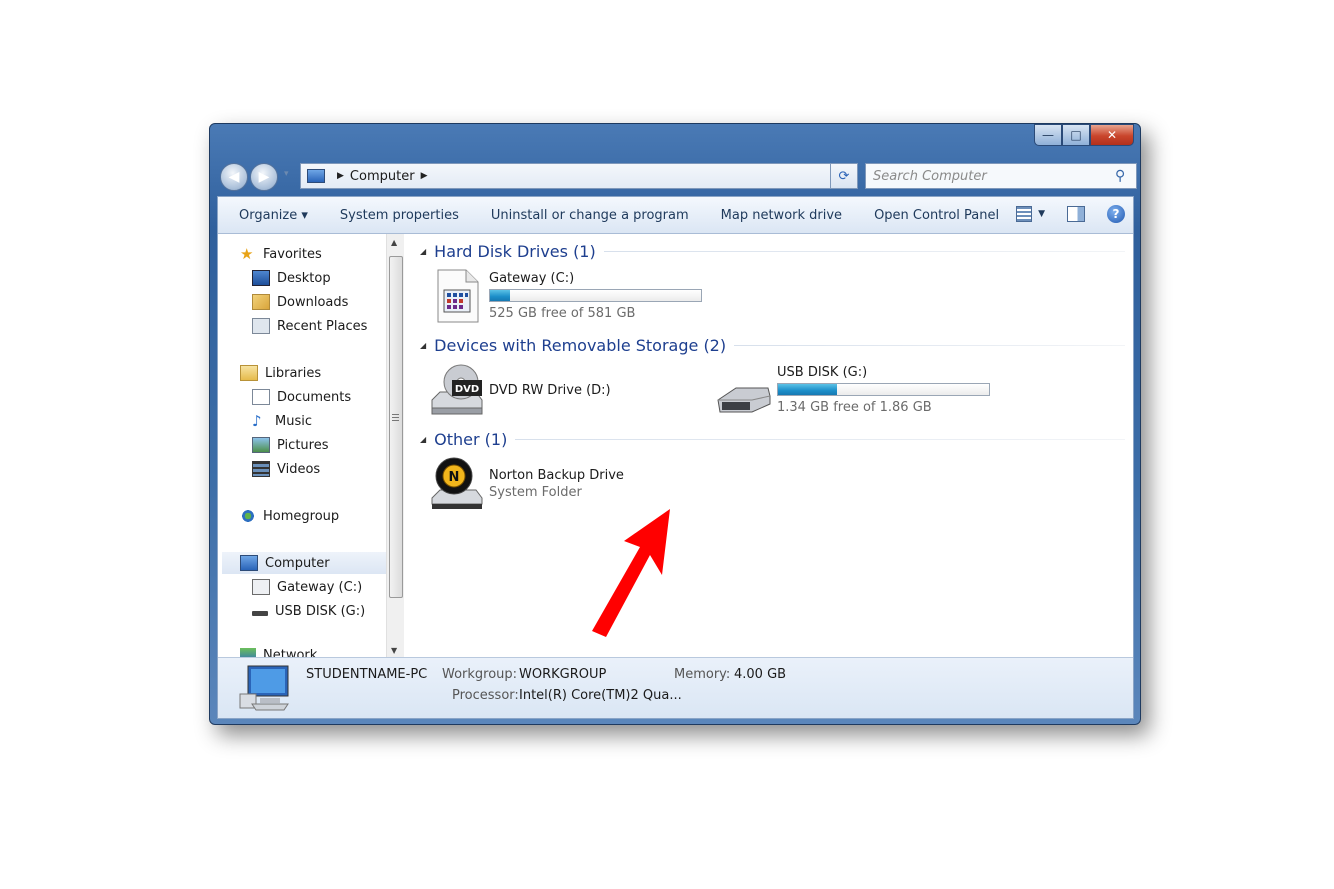 This screenshot has height=889, width=1334. What do you see at coordinates (744, 400) in the screenshot?
I see `usb-drive-icon` at bounding box center [744, 400].